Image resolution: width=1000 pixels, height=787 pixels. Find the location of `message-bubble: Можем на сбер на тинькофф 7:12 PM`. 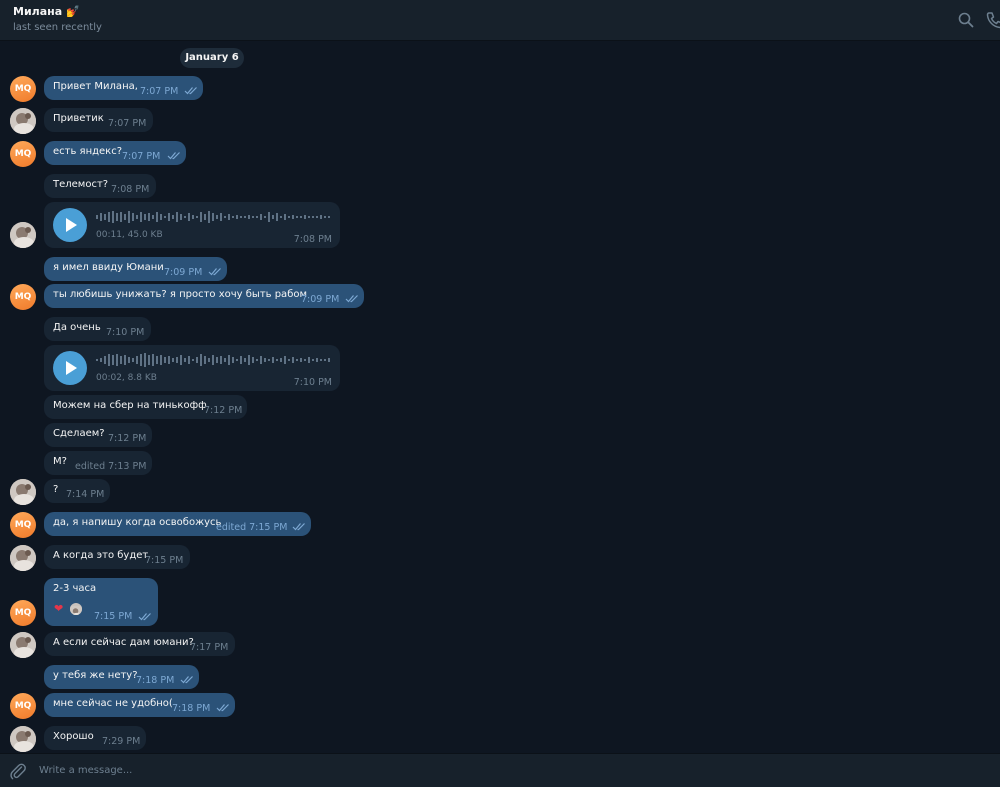

message-bubble: Можем на сбер на тинькофф 7:12 PM is located at coordinates (145, 407).